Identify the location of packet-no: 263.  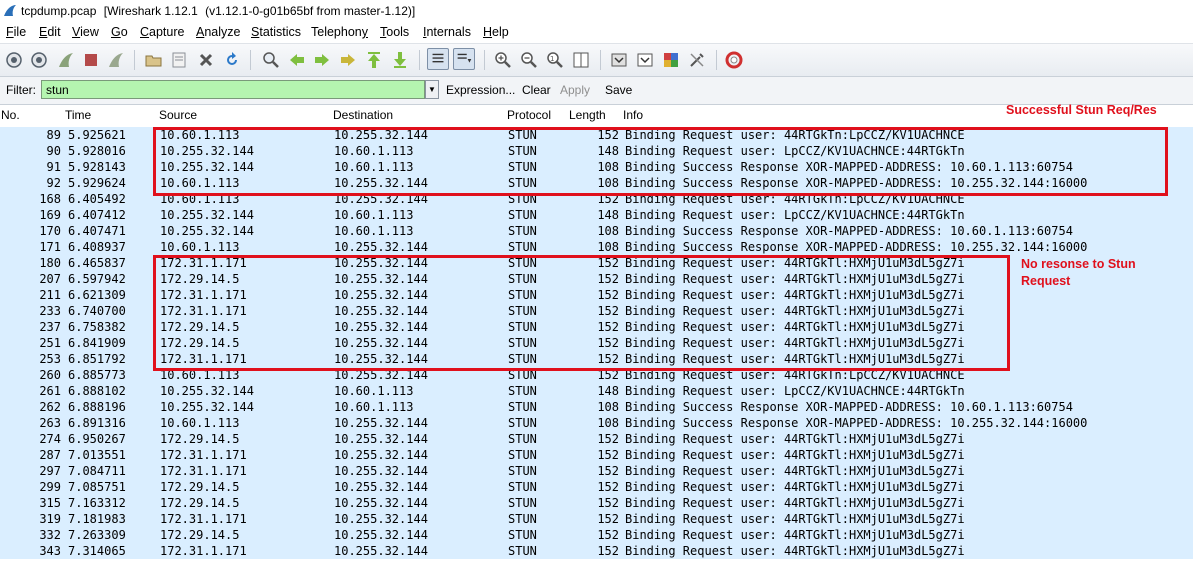
(50, 423).